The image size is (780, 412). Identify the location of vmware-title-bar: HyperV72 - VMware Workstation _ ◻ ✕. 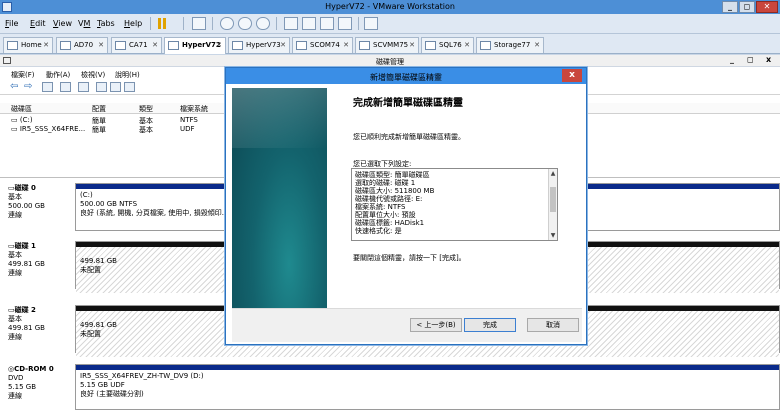
(390, 7).